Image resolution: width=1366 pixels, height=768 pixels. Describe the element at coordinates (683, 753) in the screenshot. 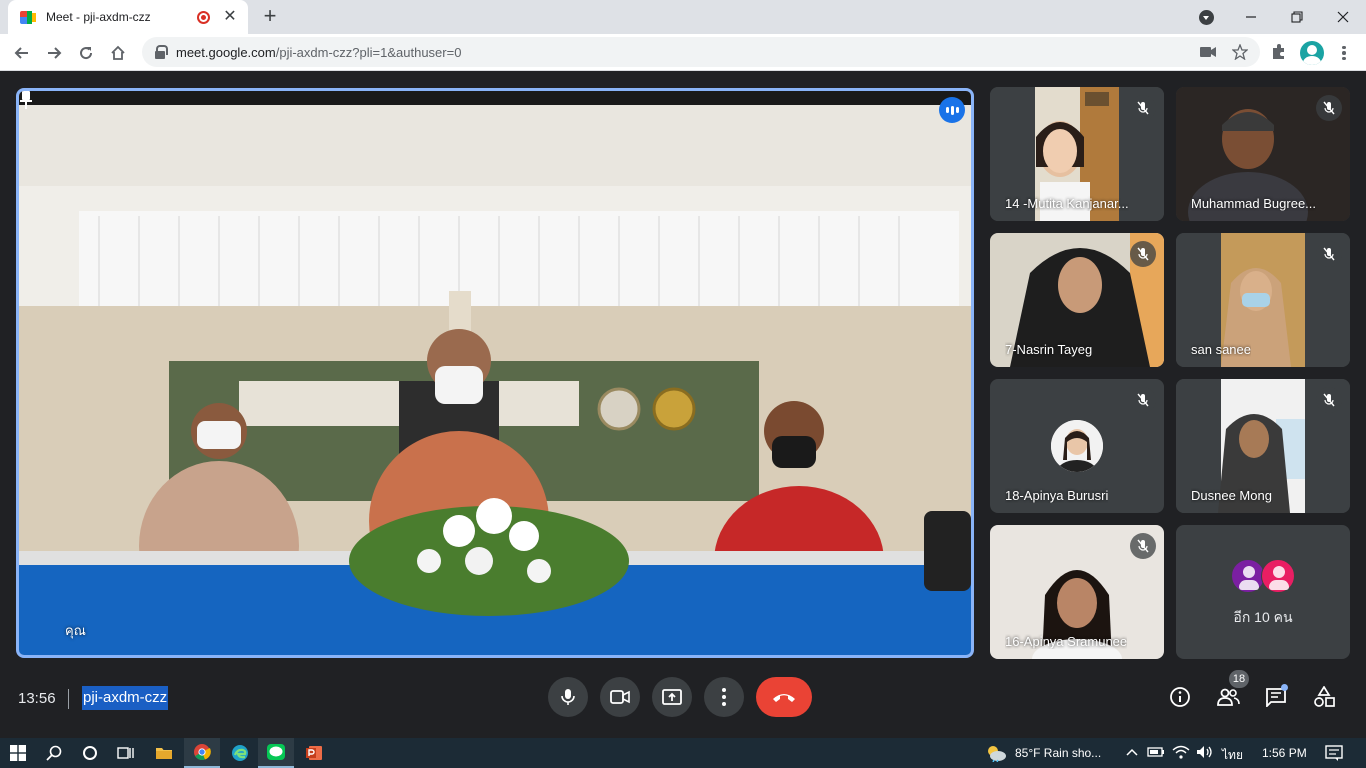

I see `windows-taskbar: 85°F Rain sho... ไทย 1:56 PM` at that location.